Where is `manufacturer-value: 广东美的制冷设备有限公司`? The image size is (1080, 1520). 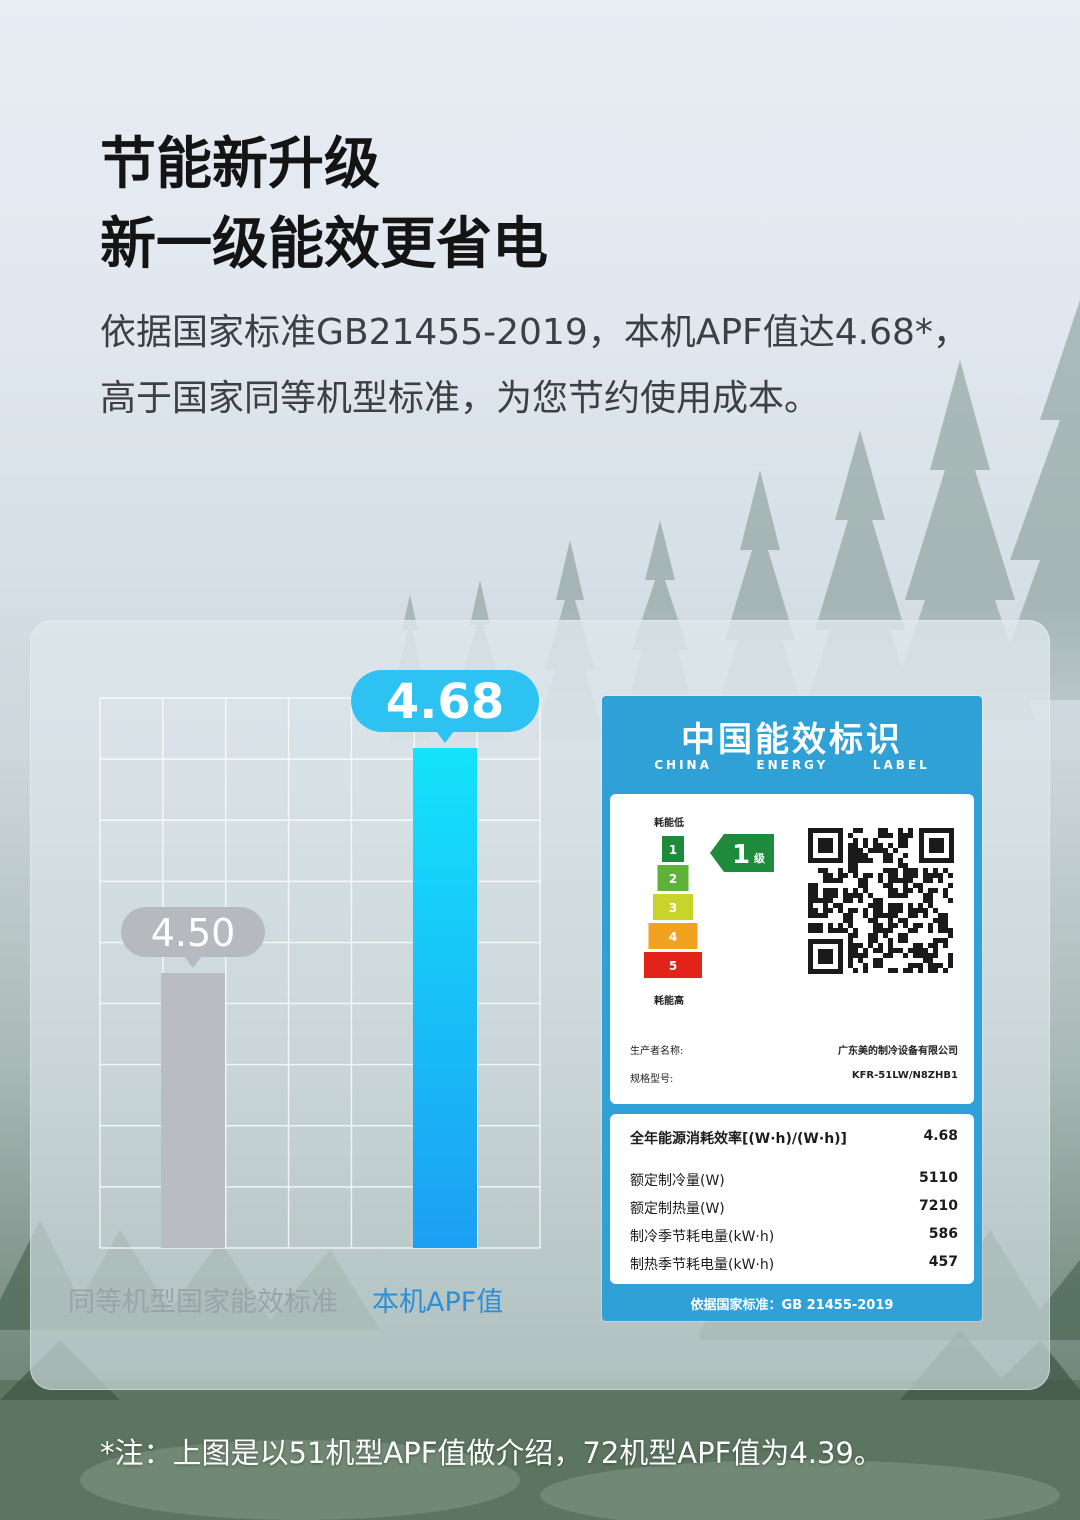 manufacturer-value: 广东美的制冷设备有限公司 is located at coordinates (898, 1051).